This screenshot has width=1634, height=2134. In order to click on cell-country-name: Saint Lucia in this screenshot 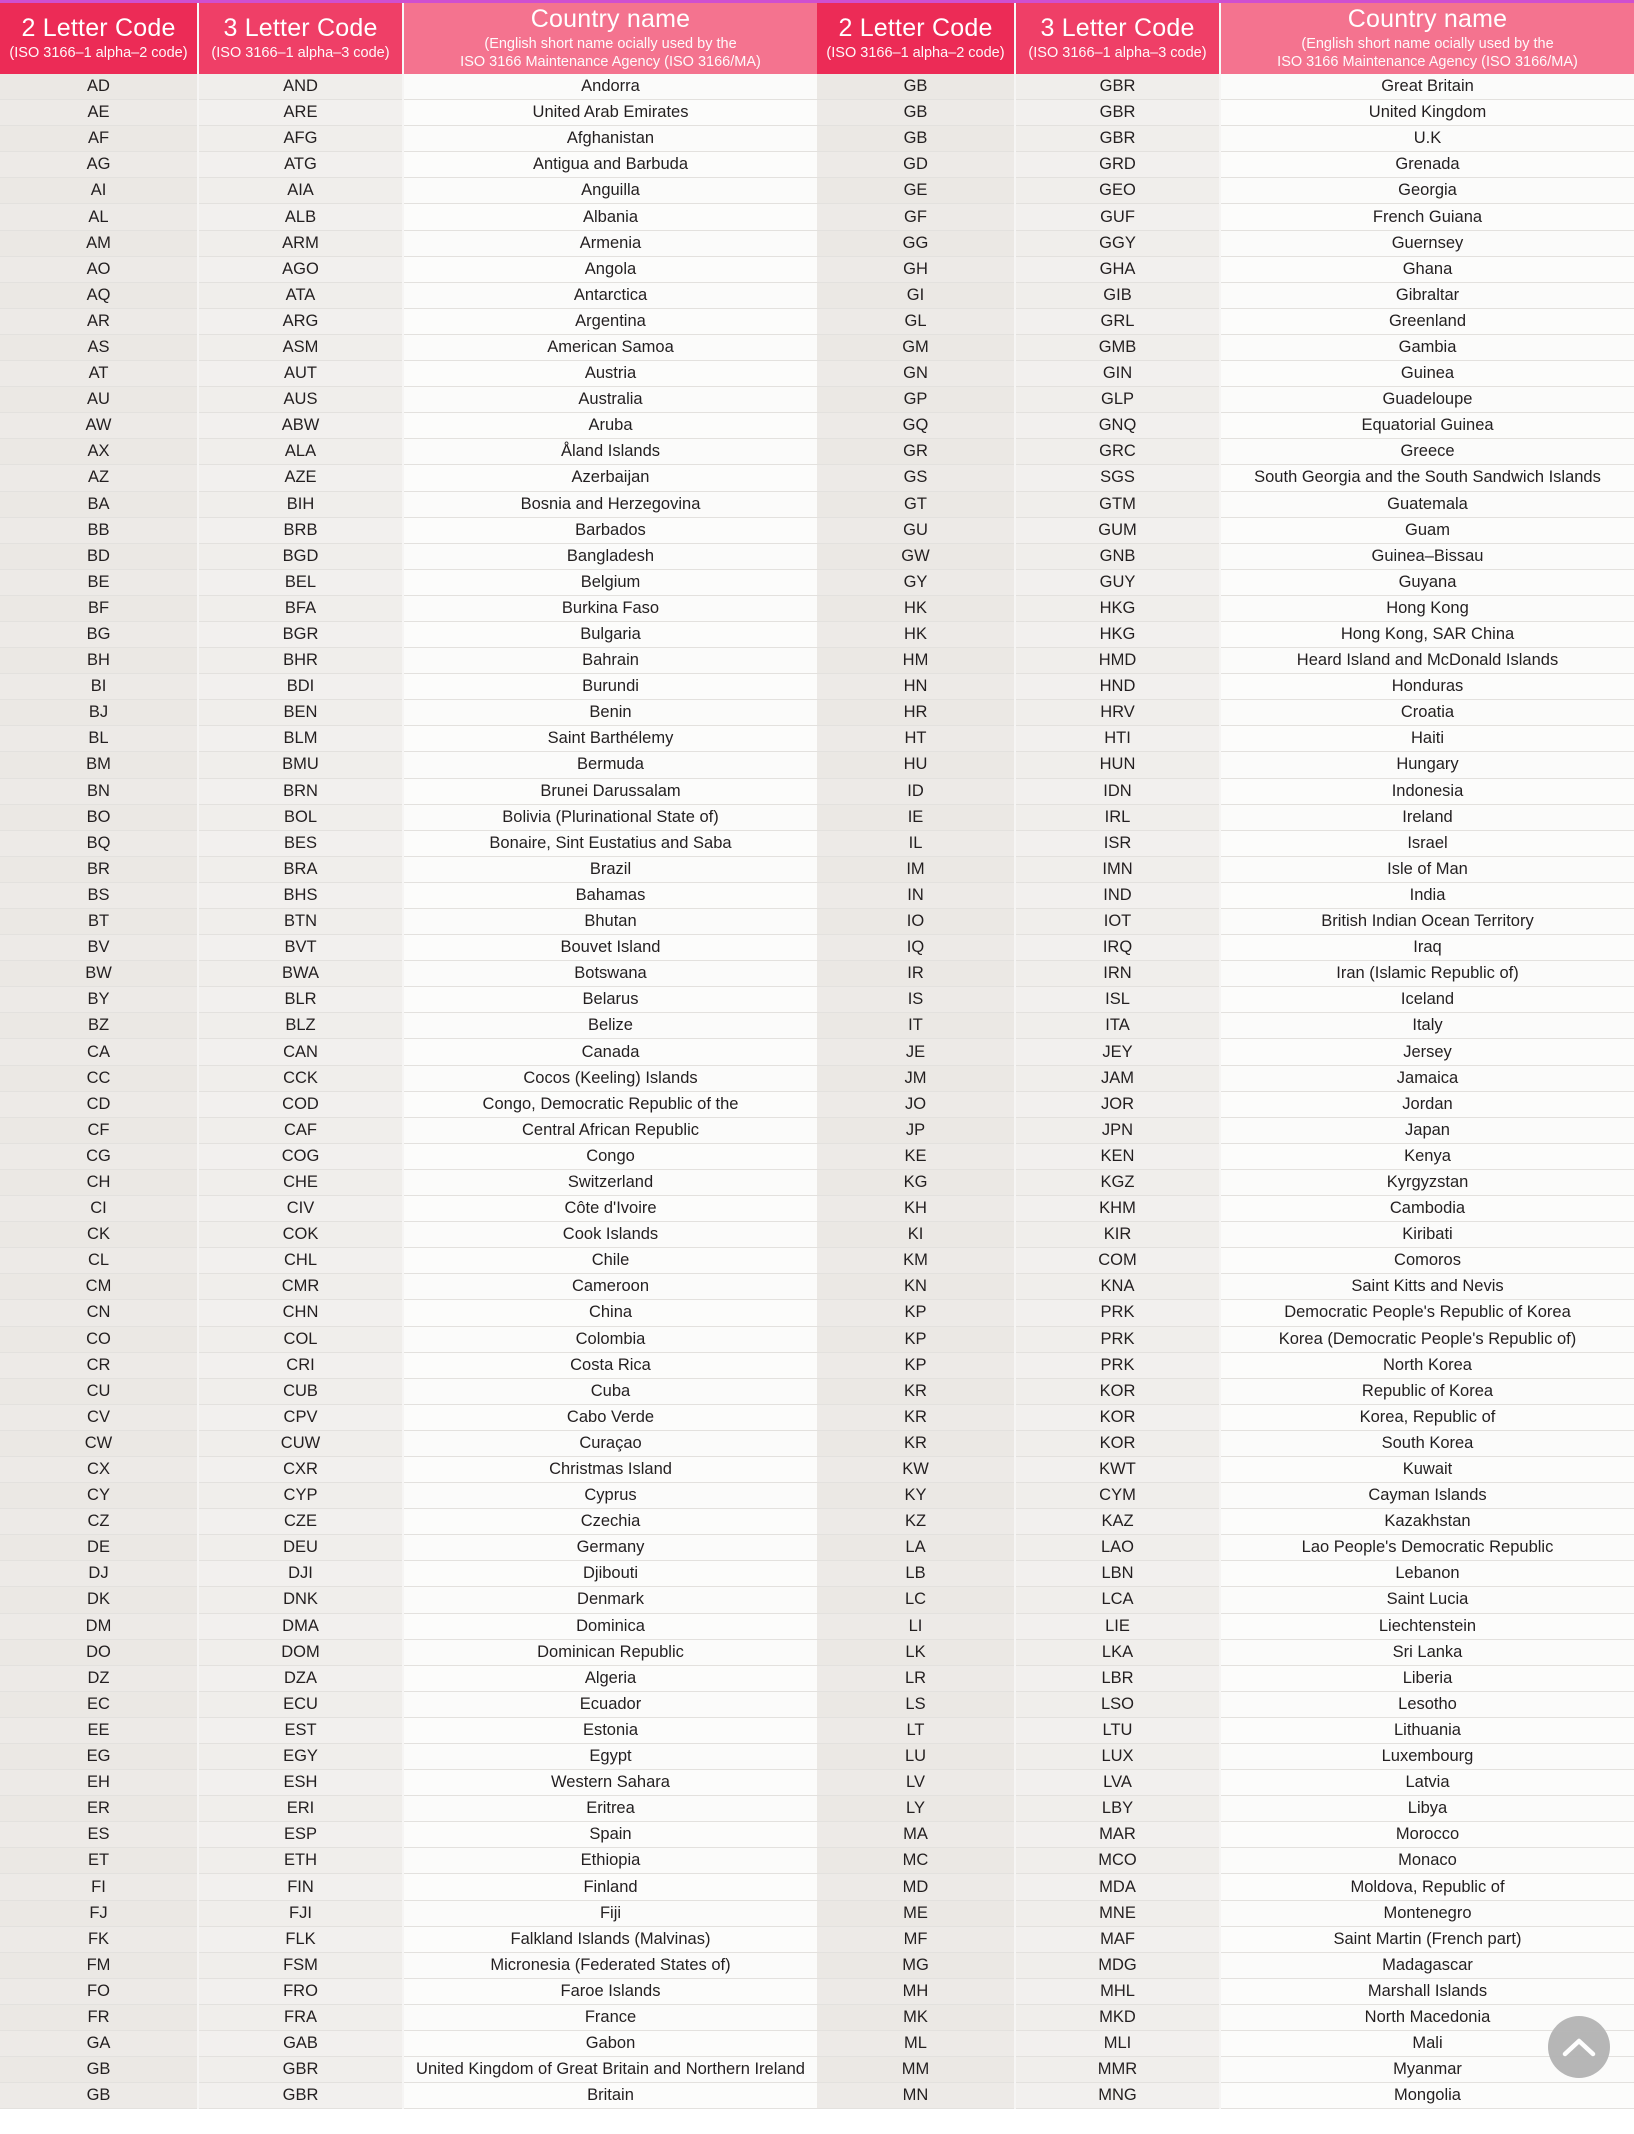, I will do `click(1427, 1600)`.